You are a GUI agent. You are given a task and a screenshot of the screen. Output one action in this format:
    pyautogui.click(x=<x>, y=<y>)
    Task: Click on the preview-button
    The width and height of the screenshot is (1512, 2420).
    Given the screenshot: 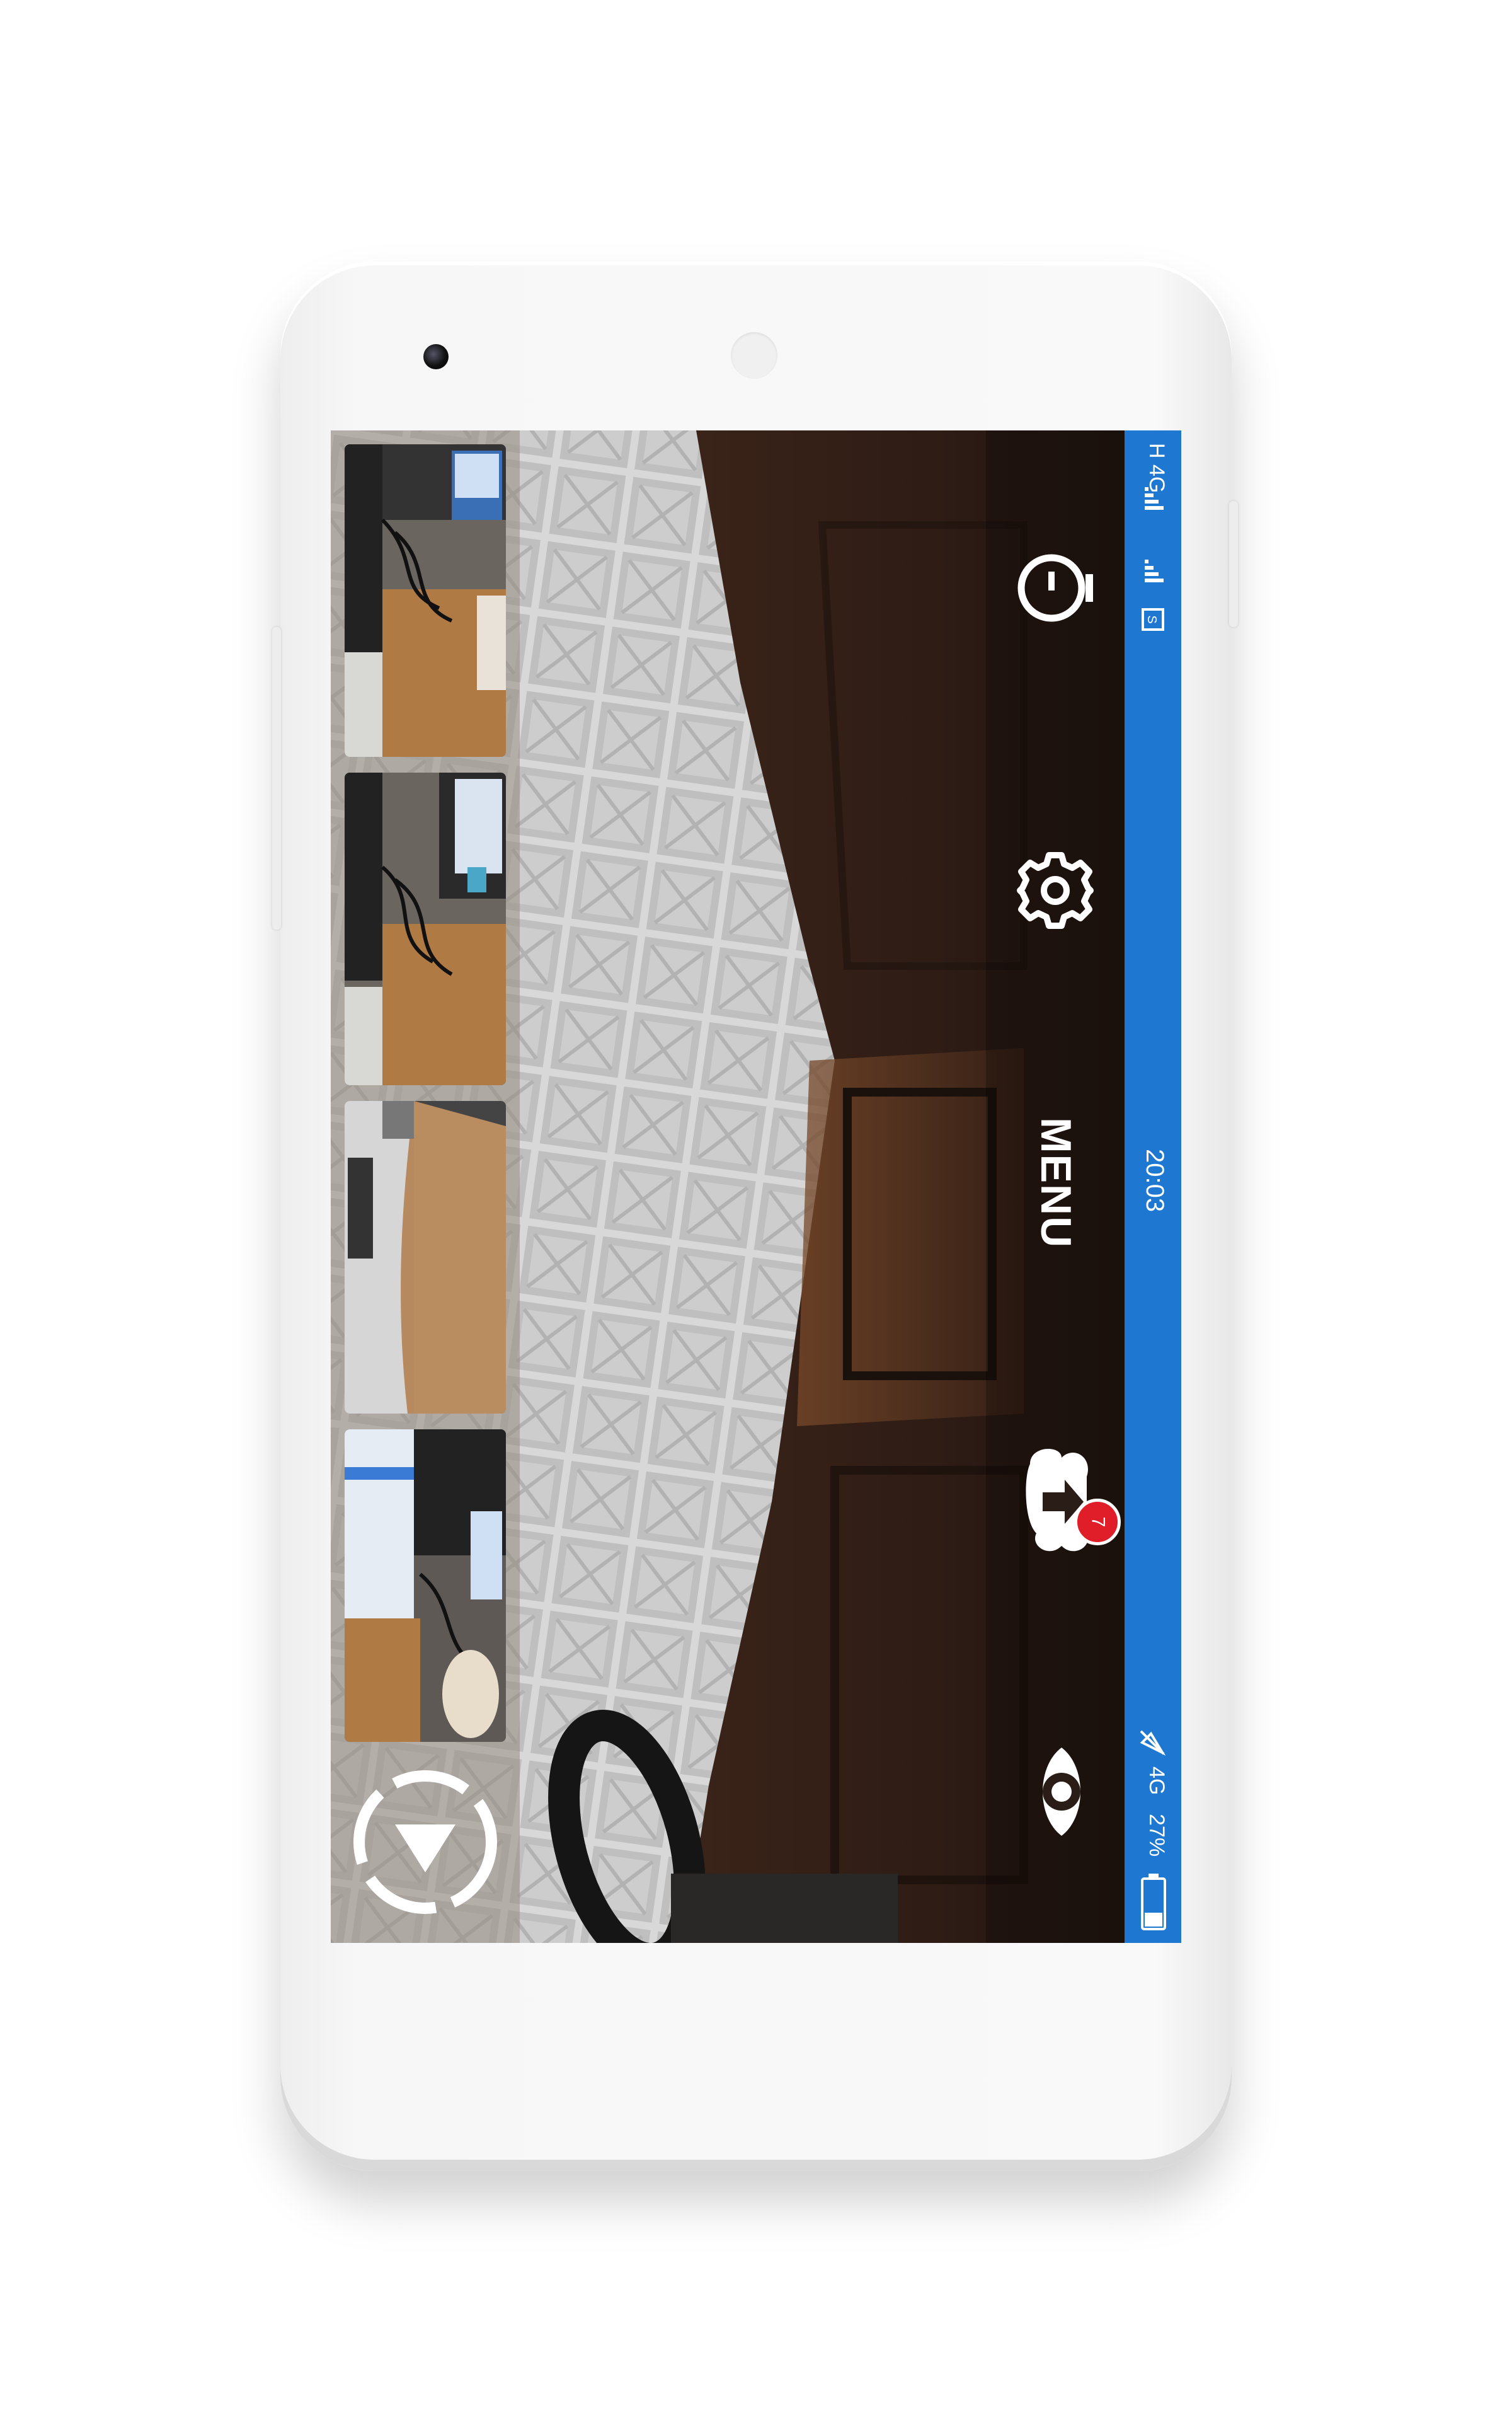 What is the action you would take?
    pyautogui.click(x=1061, y=1791)
    